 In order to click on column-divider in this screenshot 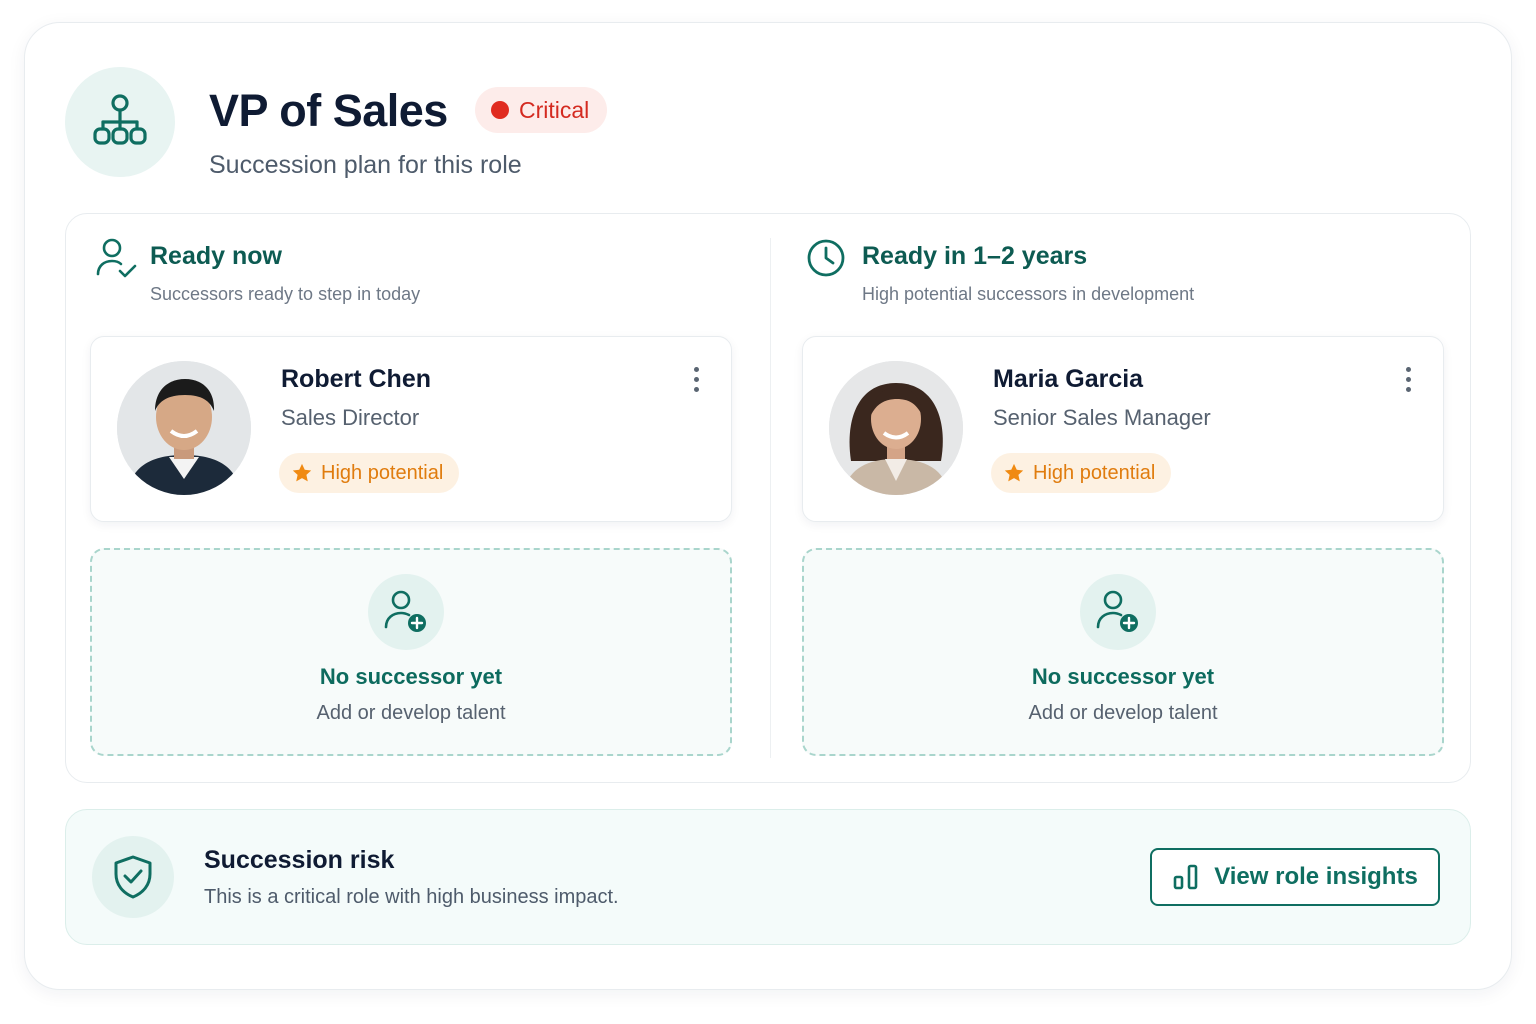, I will do `click(770, 498)`.